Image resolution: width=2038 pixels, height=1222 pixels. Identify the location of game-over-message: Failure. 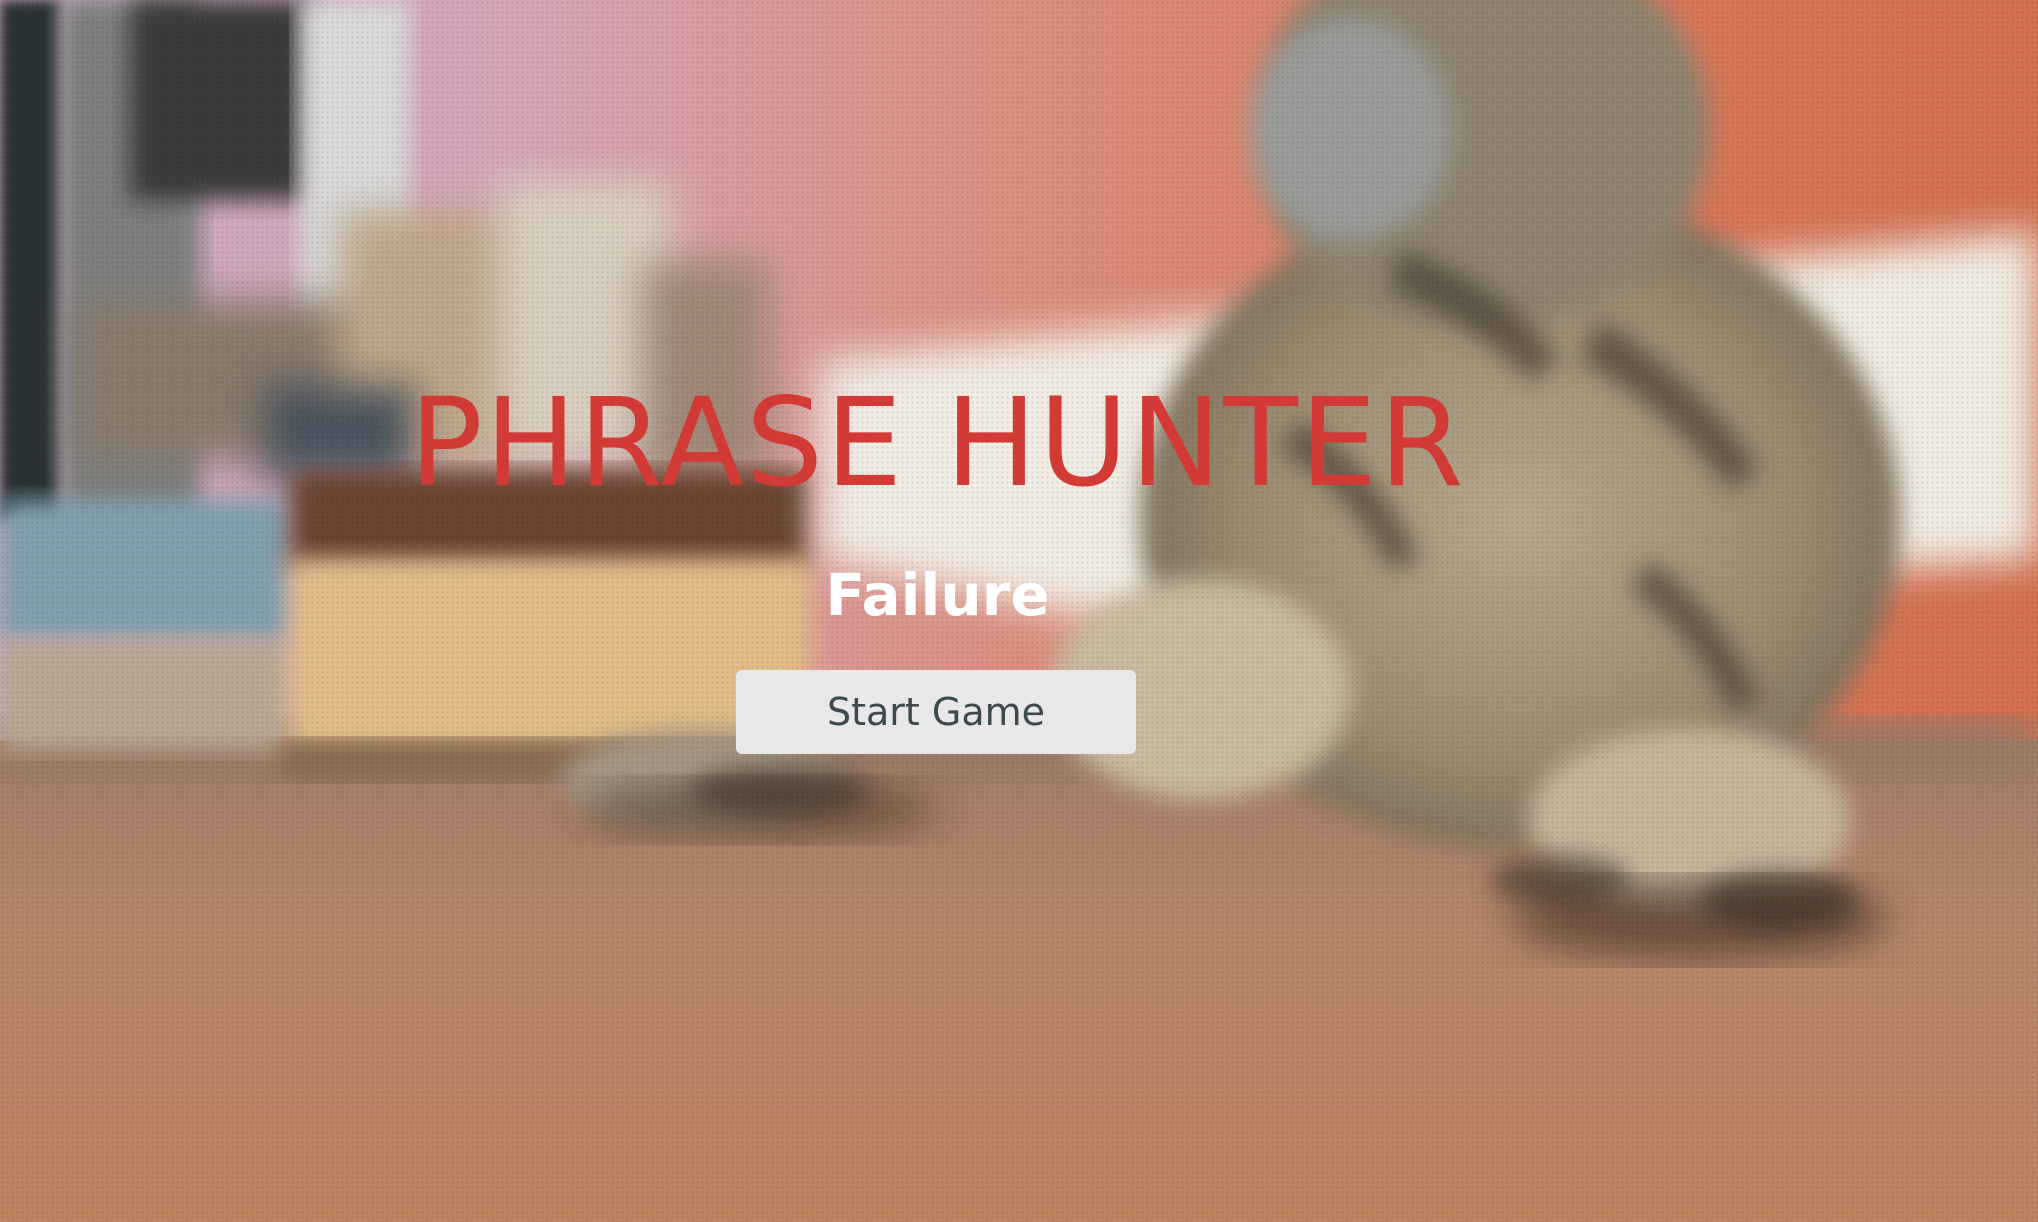
(937, 595).